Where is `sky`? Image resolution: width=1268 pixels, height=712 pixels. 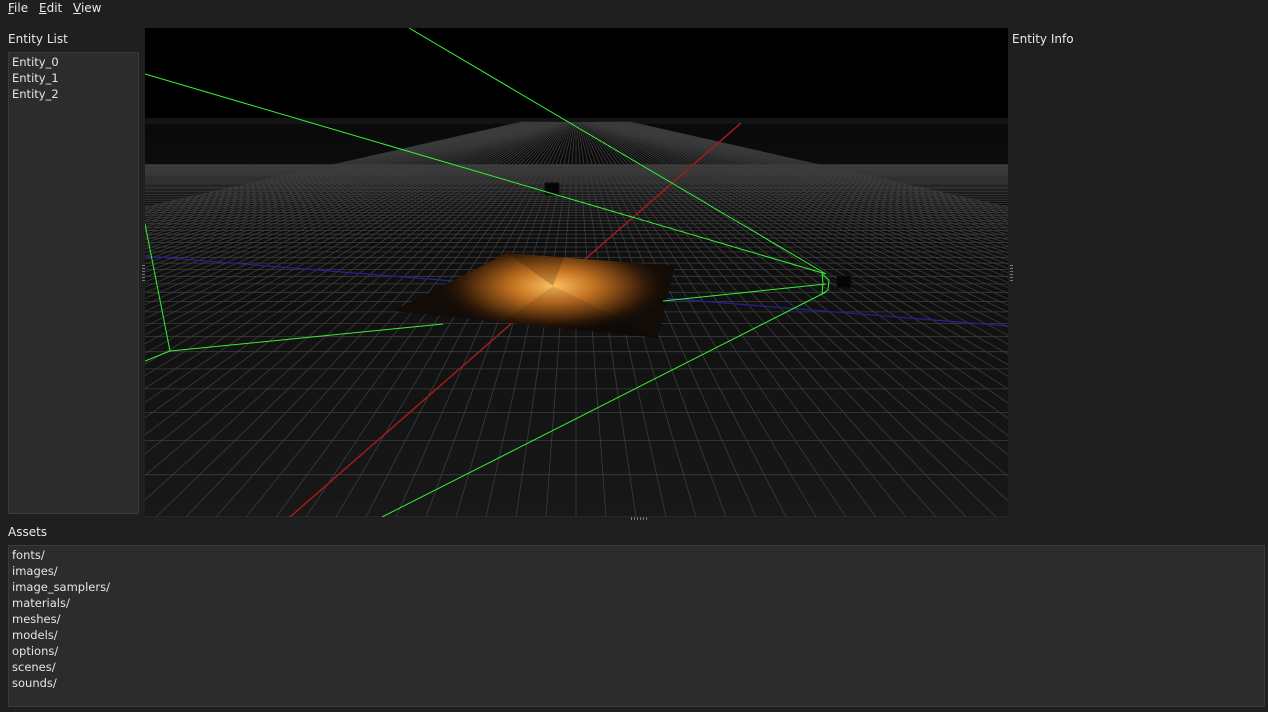 sky is located at coordinates (576, 75).